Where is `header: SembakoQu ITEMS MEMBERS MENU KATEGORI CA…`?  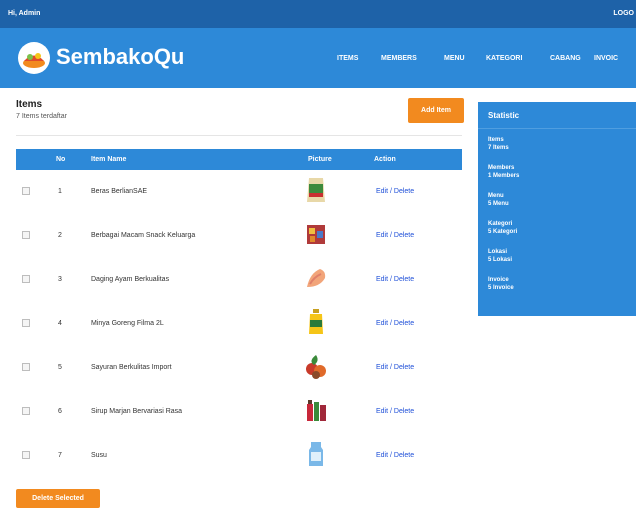
header: SembakoQu ITEMS MEMBERS MENU KATEGORI CA… is located at coordinates (318, 58).